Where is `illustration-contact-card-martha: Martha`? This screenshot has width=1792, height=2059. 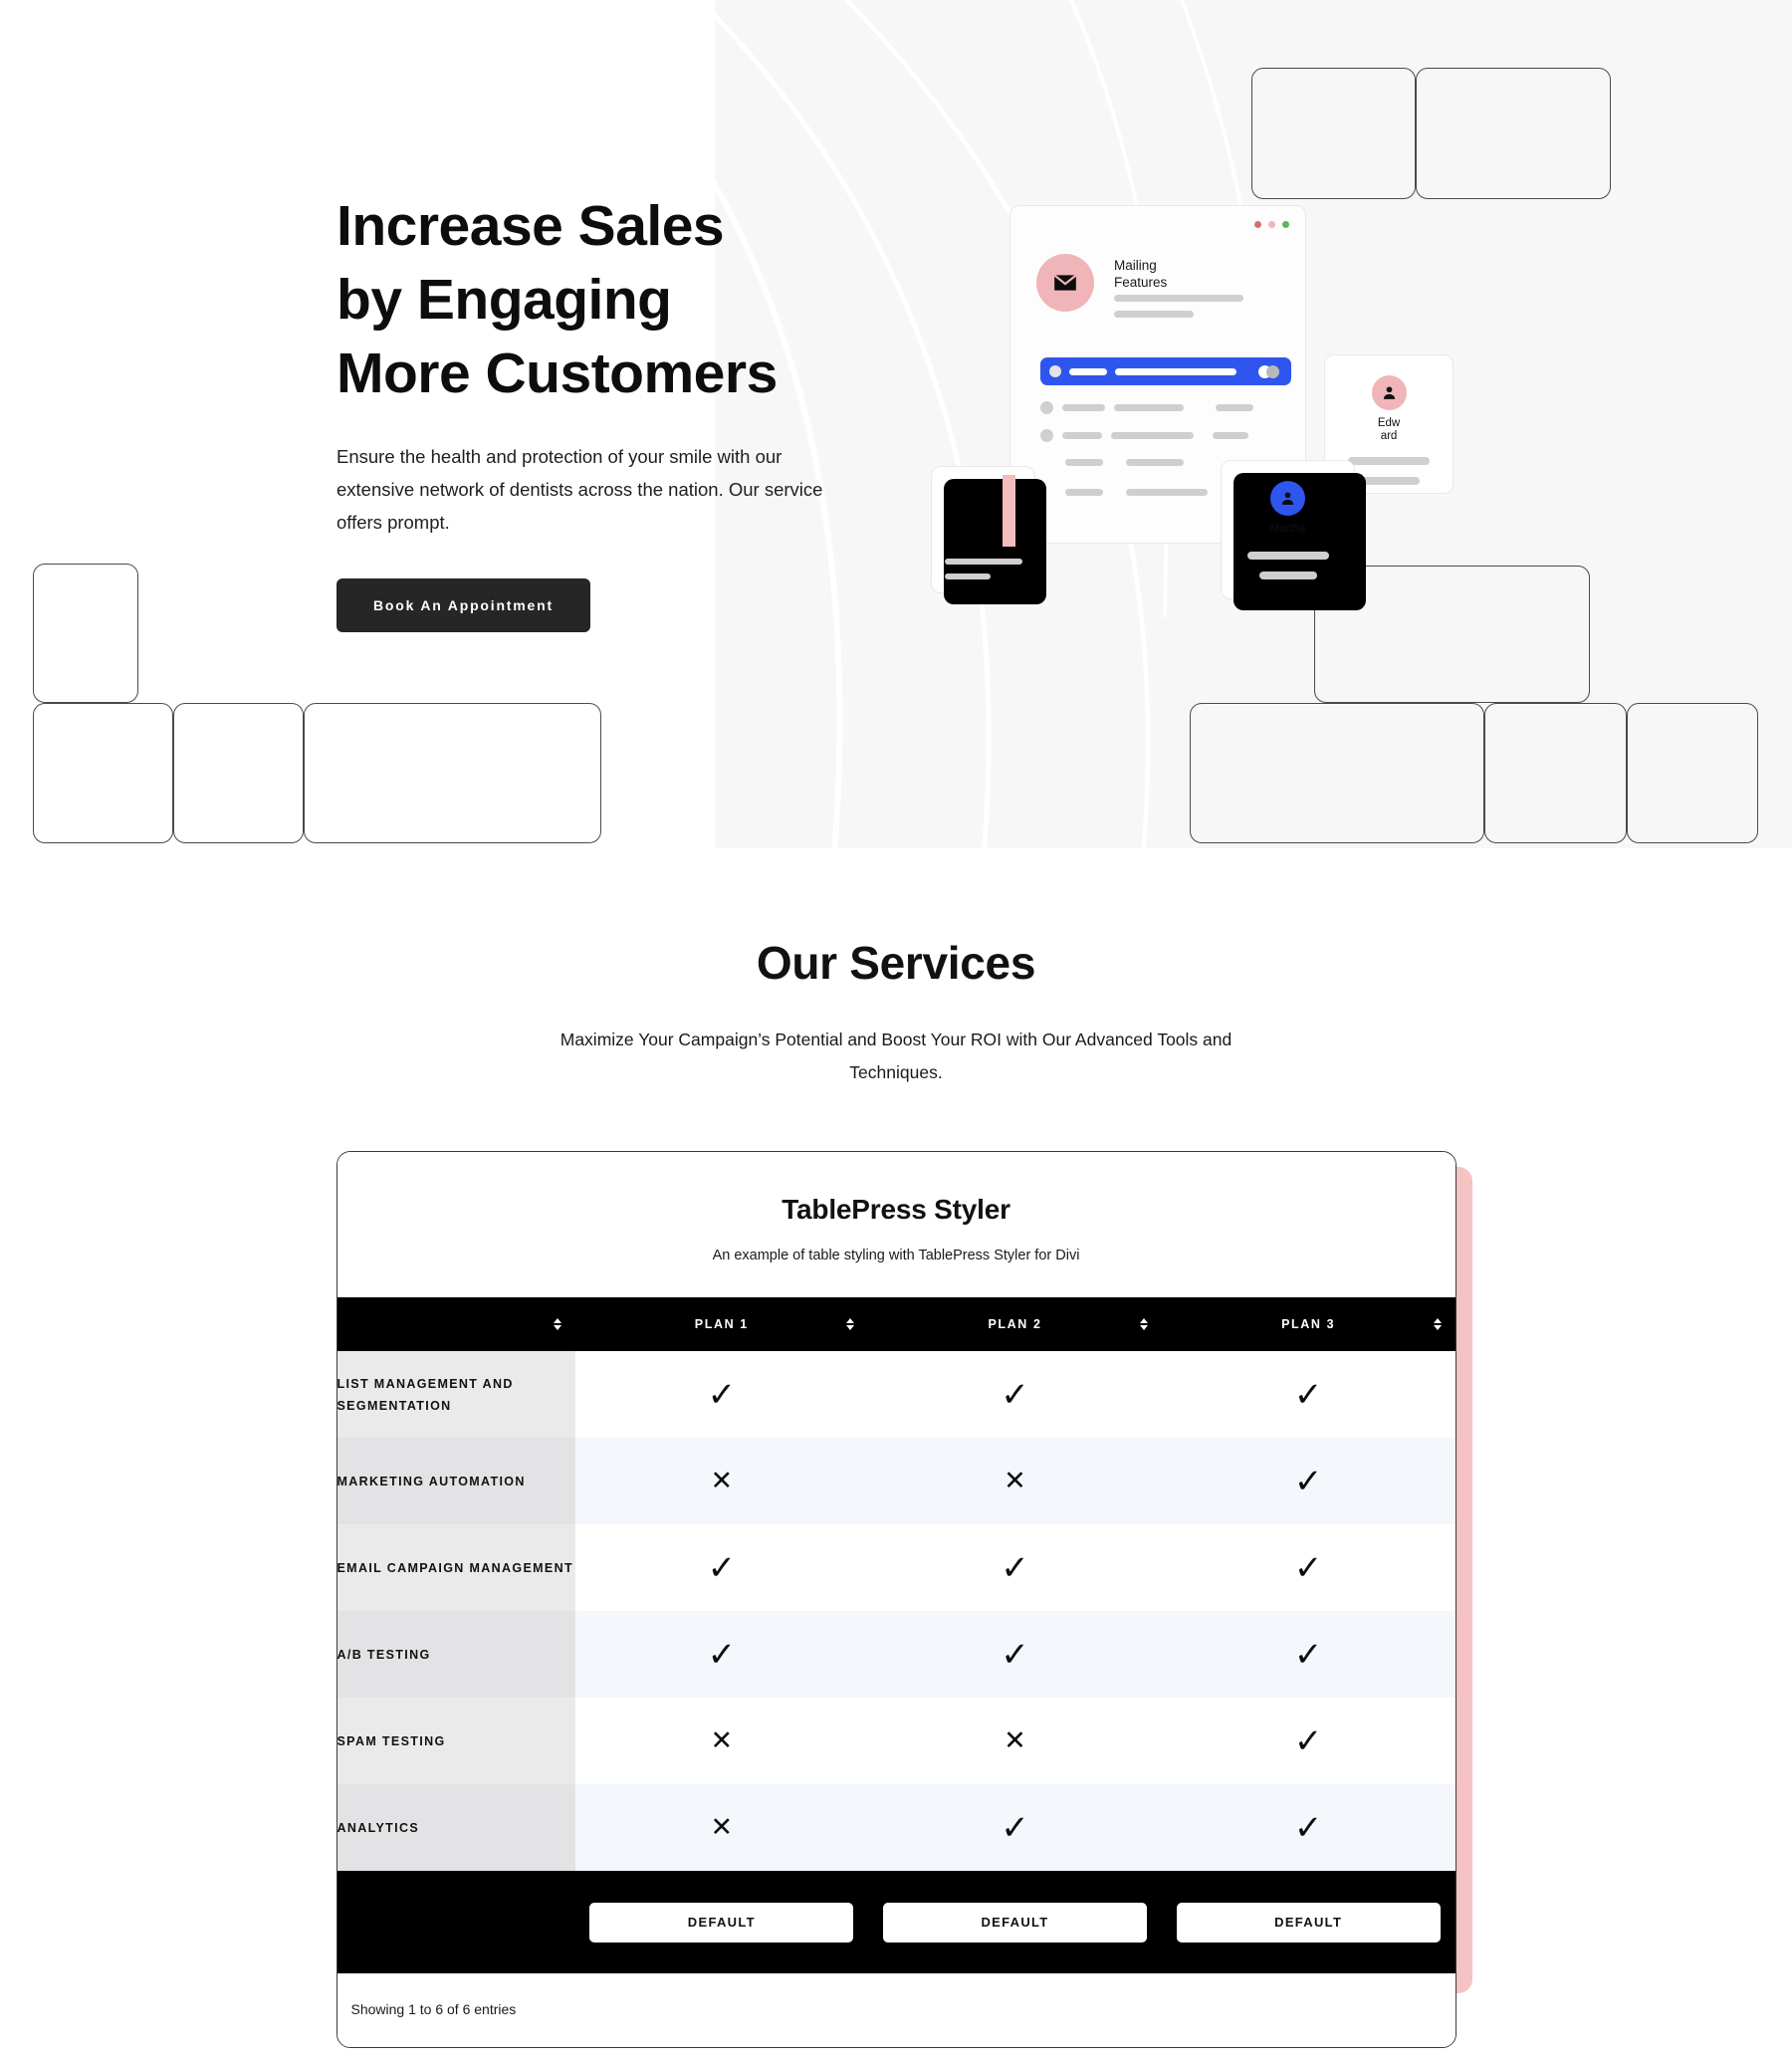 illustration-contact-card-martha: Martha is located at coordinates (1293, 535).